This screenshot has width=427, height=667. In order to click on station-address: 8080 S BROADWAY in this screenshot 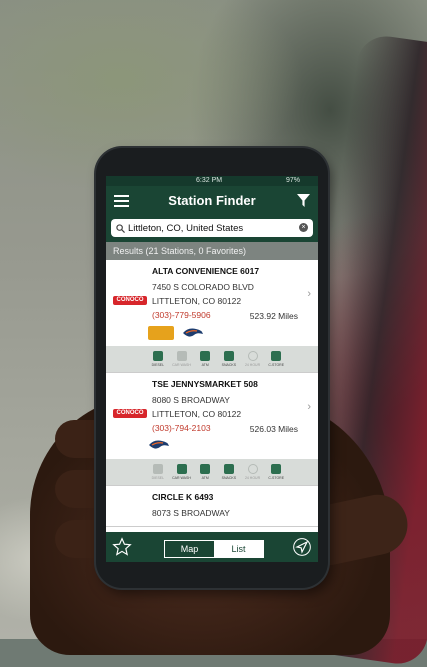, I will do `click(191, 400)`.